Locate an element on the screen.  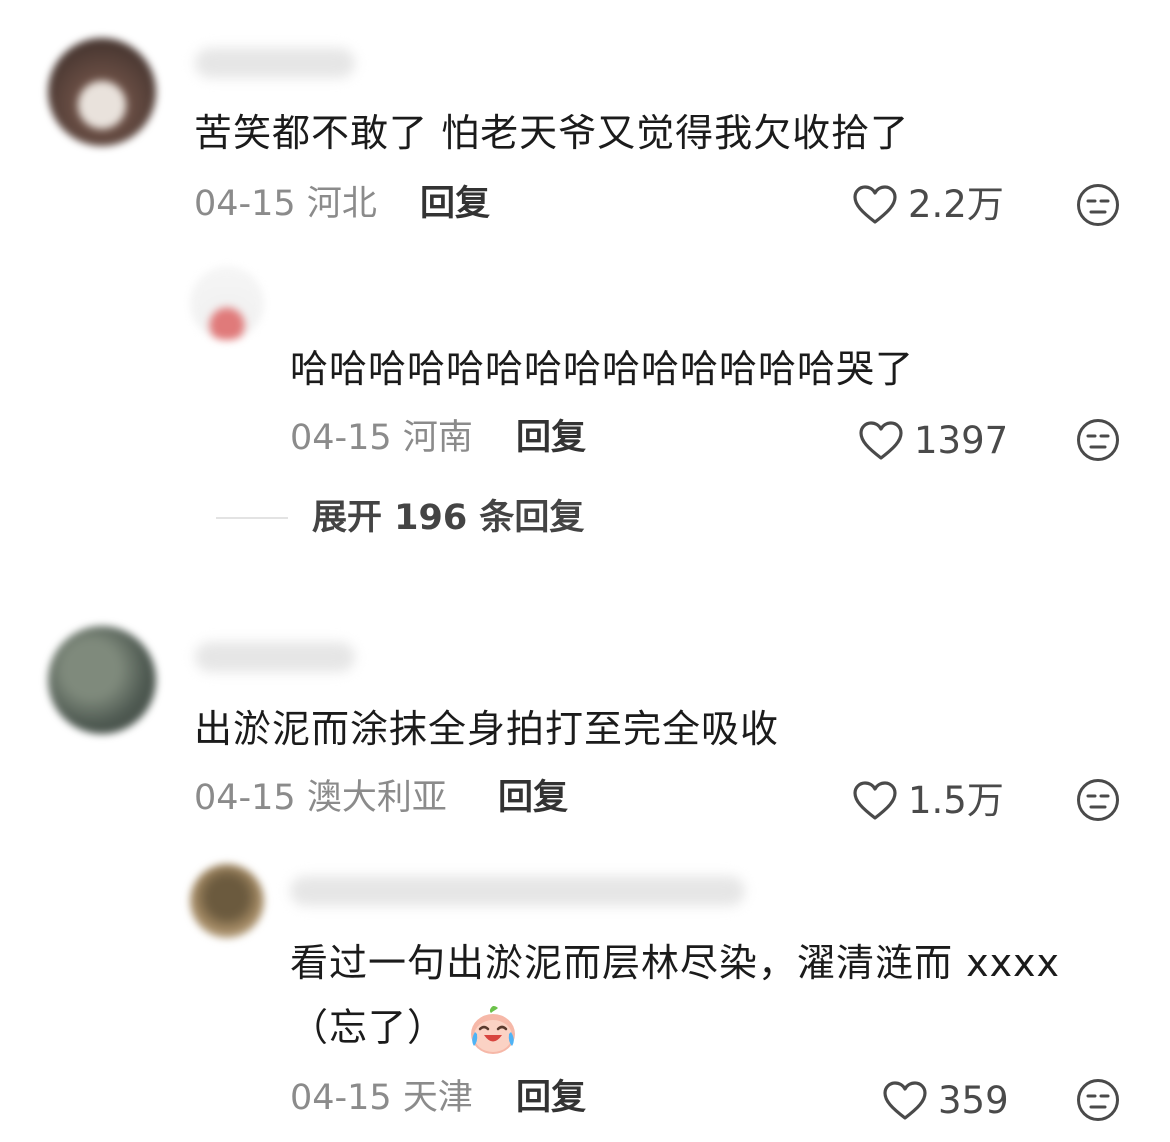
comment-text-continued: （忘了） is located at coordinates (405, 1030).